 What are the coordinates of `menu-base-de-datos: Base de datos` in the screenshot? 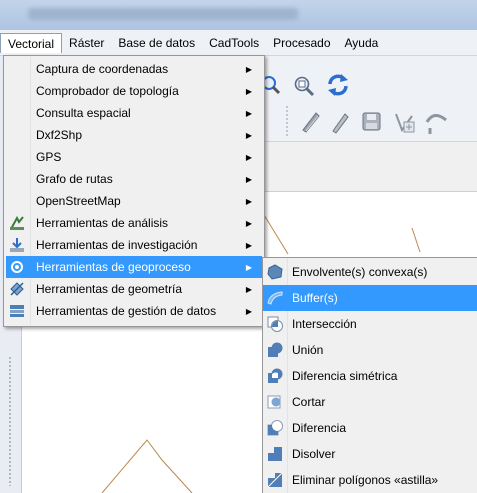 It's located at (156, 43).